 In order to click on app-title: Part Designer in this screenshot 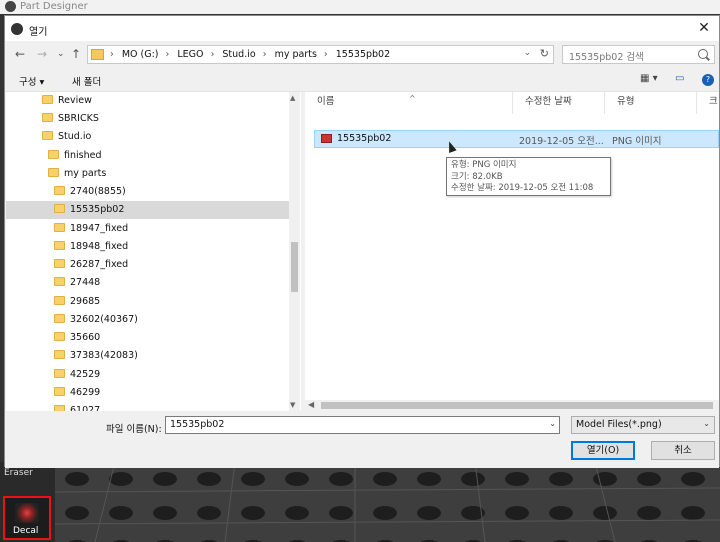, I will do `click(54, 6)`.